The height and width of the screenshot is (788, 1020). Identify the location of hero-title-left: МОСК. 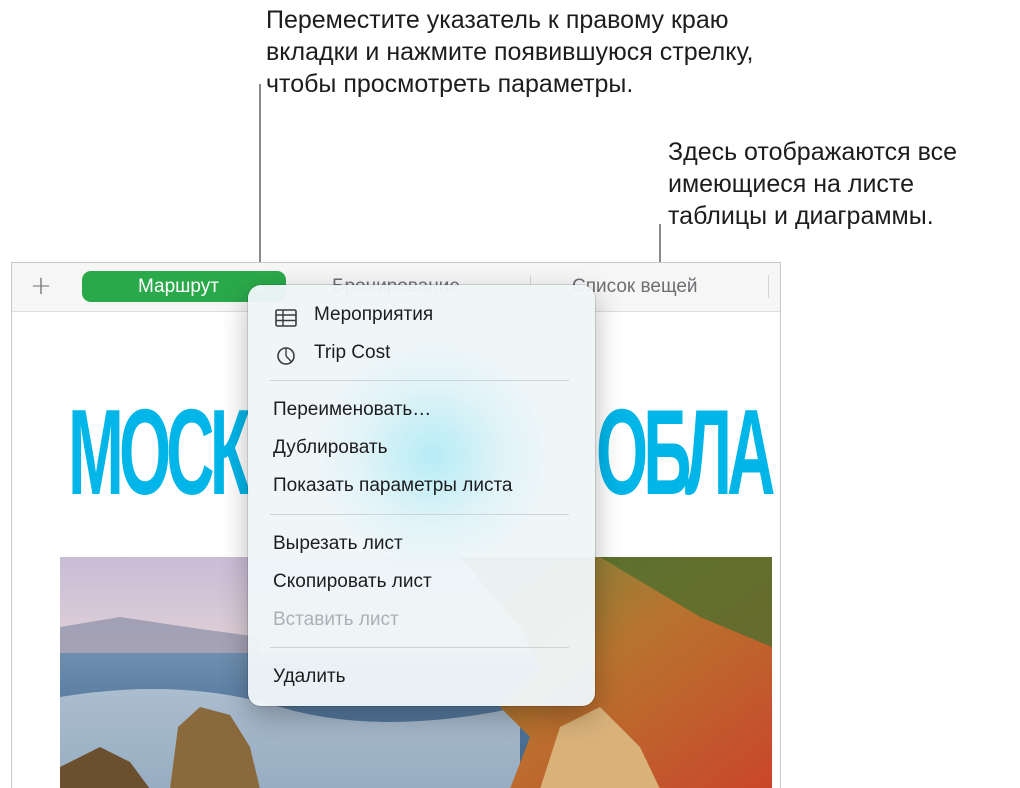
(159, 452).